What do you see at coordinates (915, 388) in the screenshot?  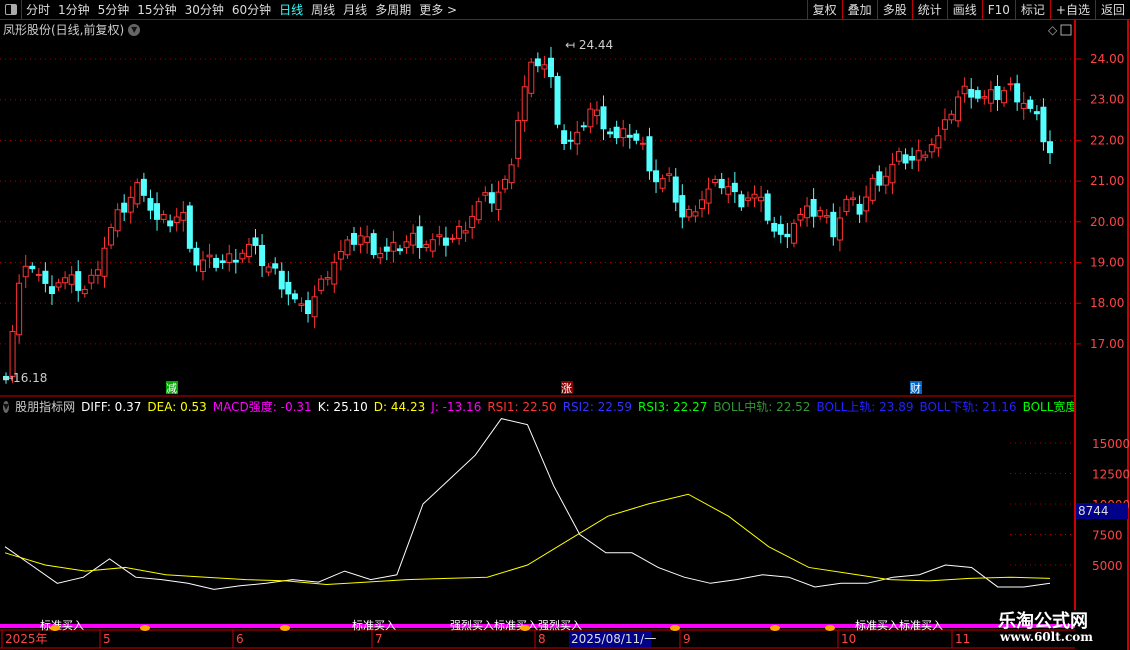 I see `event-marker-text: 财` at bounding box center [915, 388].